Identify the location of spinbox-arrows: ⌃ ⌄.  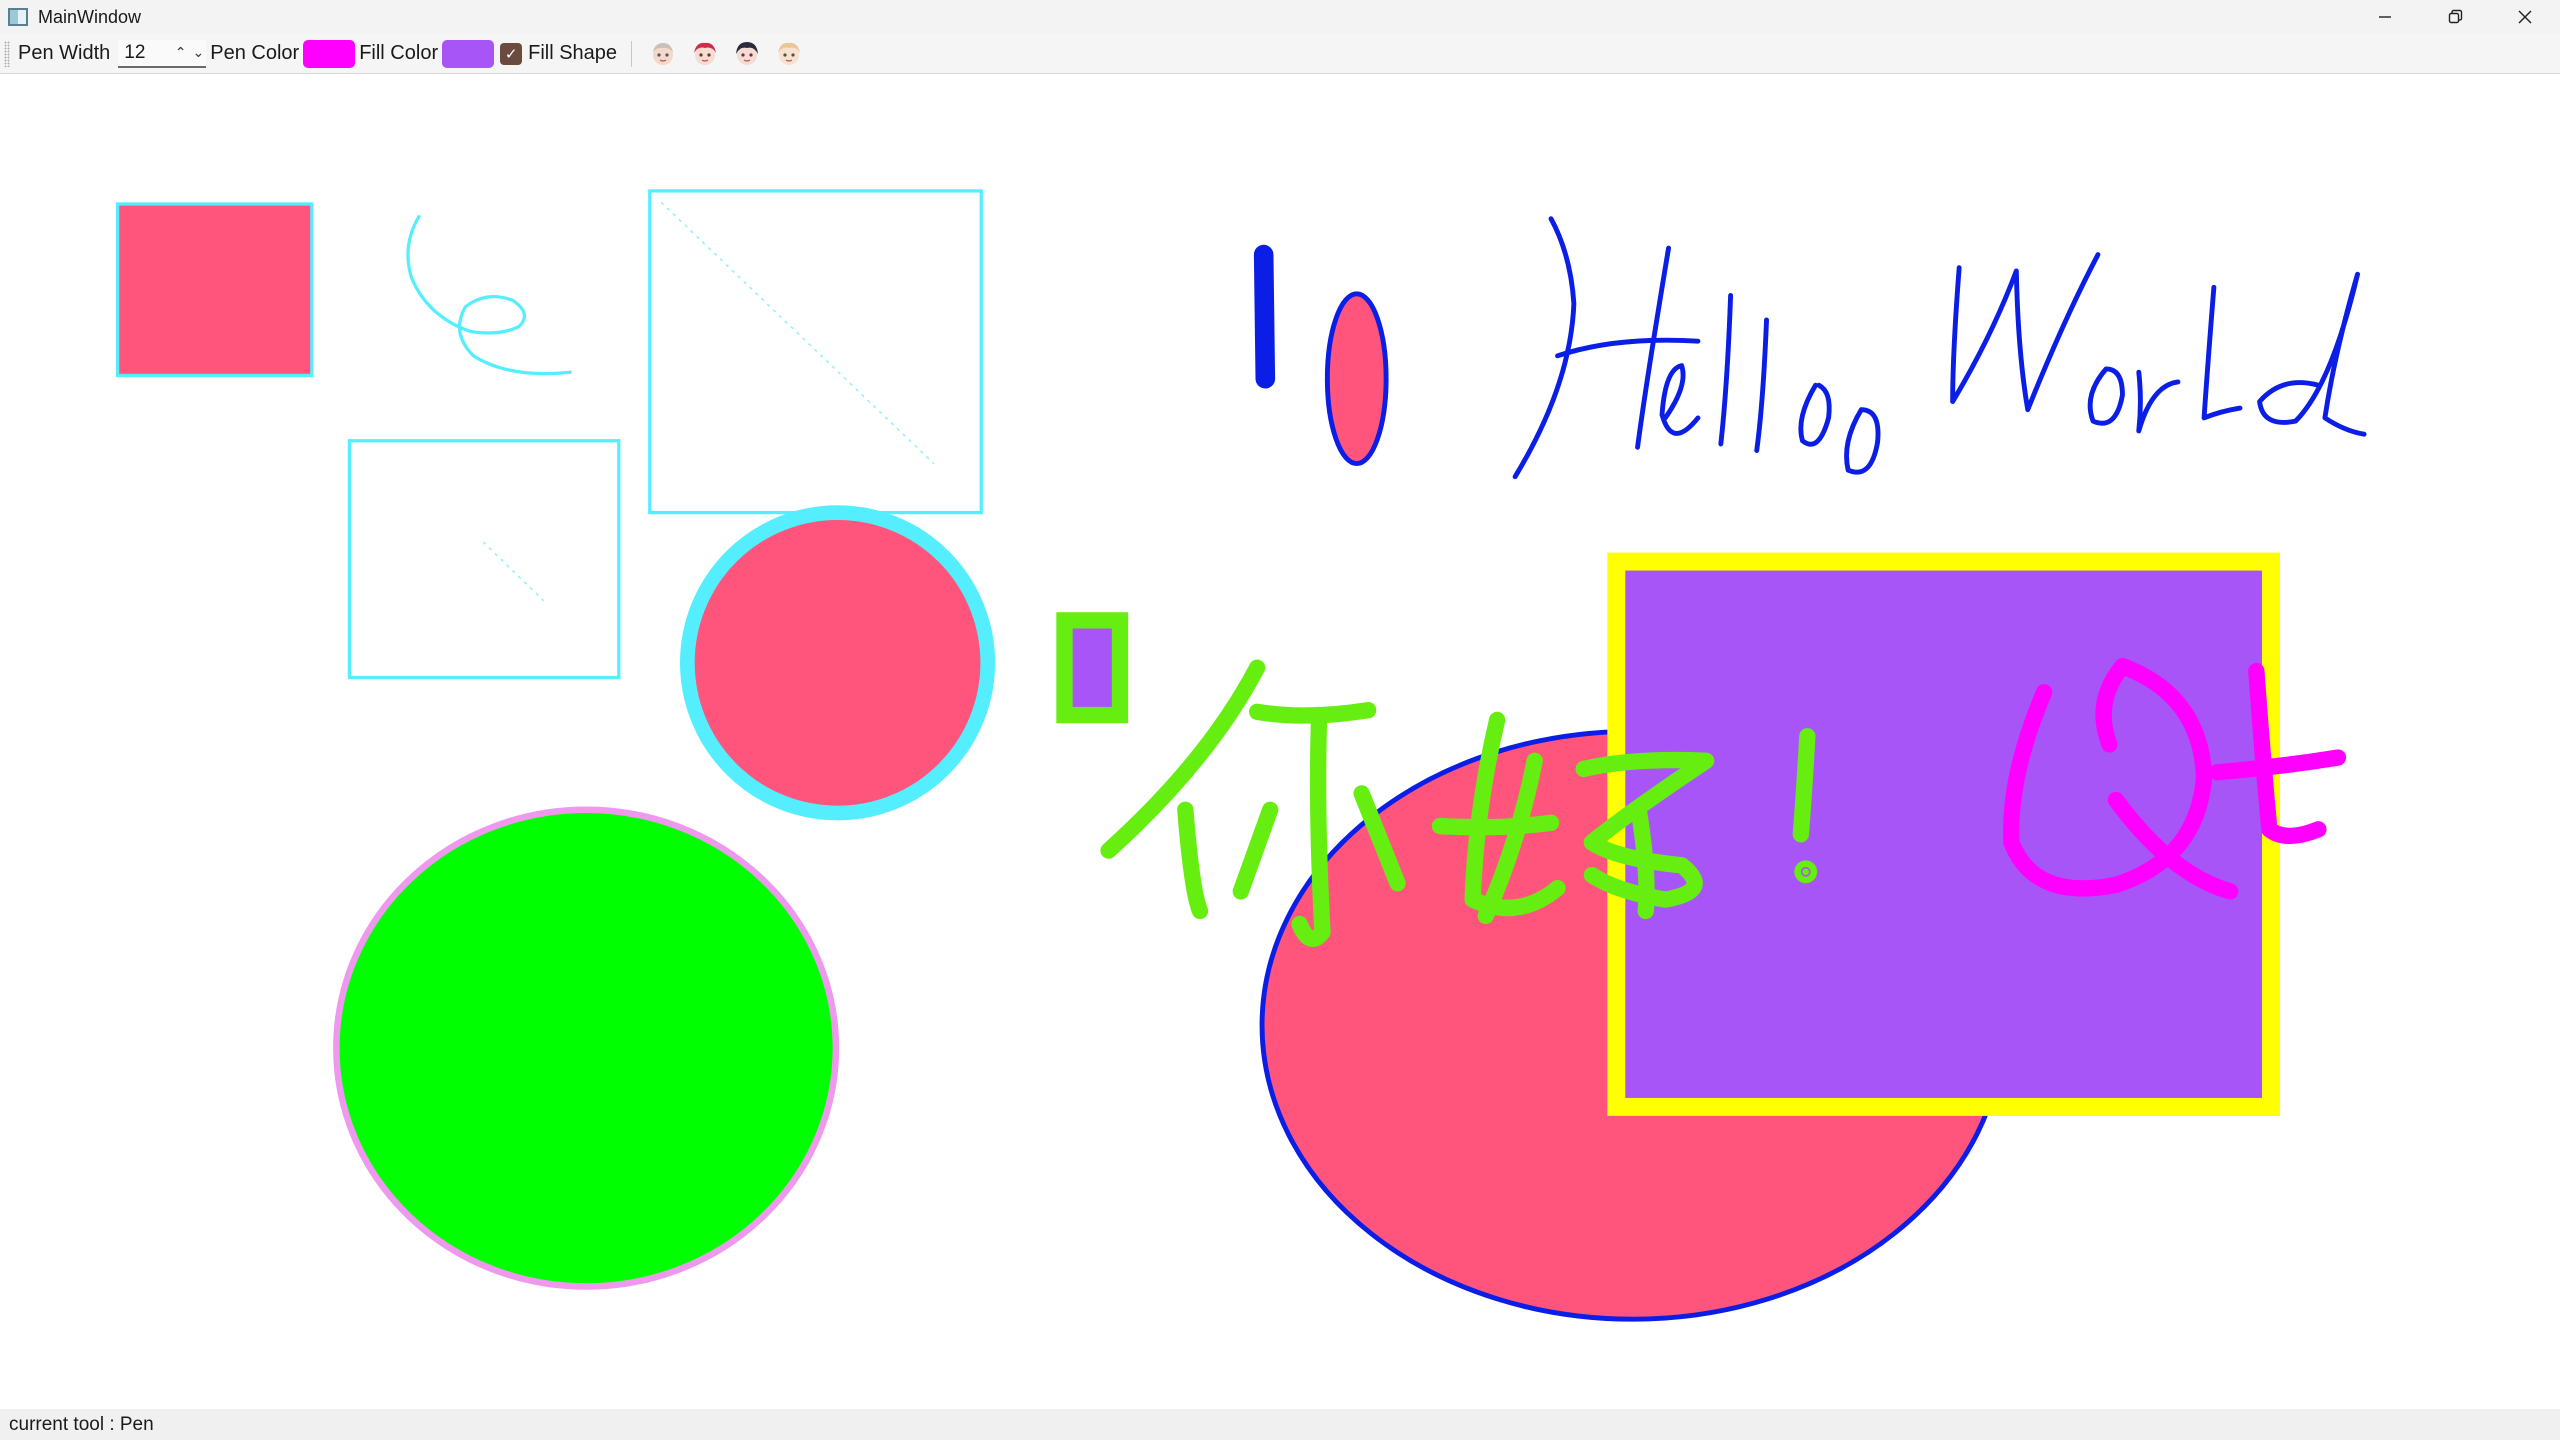
(189, 52).